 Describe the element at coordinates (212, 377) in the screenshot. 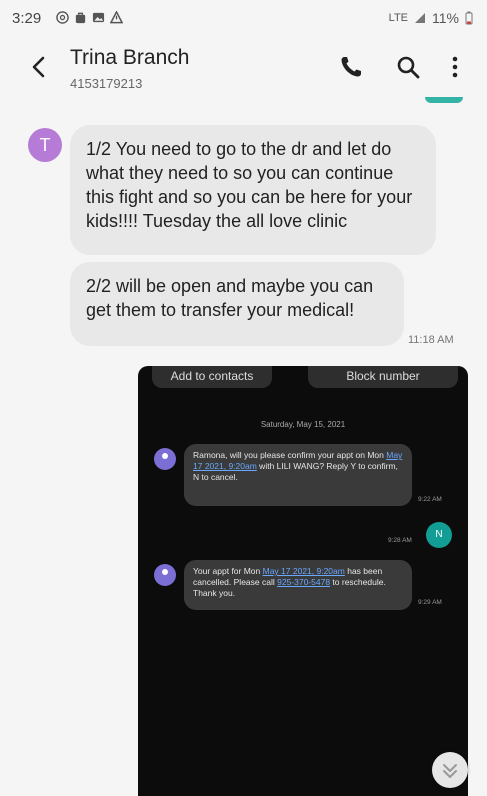

I see `add-to-contacts-button: Add to contacts` at that location.